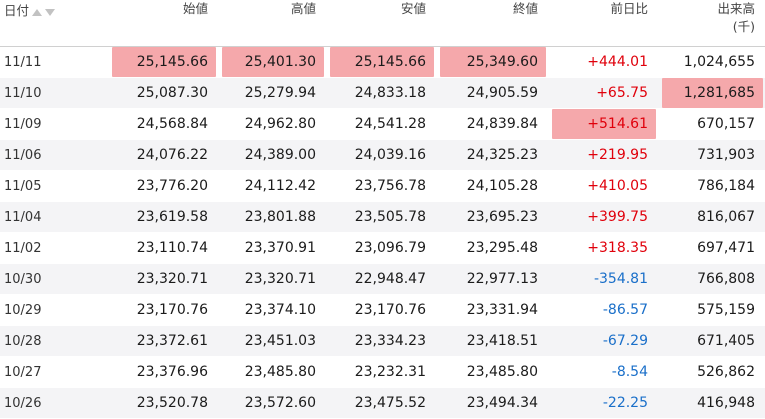  Describe the element at coordinates (163, 124) in the screenshot. I see `cell-open: 24,568.84` at that location.